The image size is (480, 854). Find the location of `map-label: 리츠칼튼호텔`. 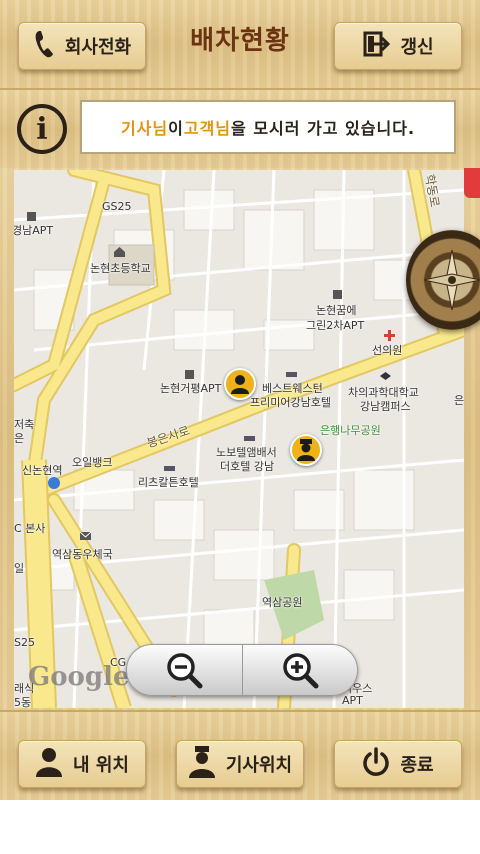

map-label: 리츠칼튼호텔 is located at coordinates (168, 482).